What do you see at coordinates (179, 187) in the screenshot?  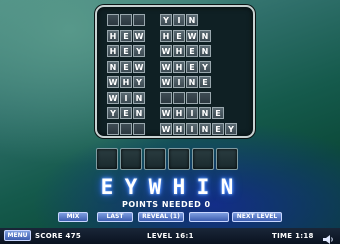 I see `letter-tile: H` at bounding box center [179, 187].